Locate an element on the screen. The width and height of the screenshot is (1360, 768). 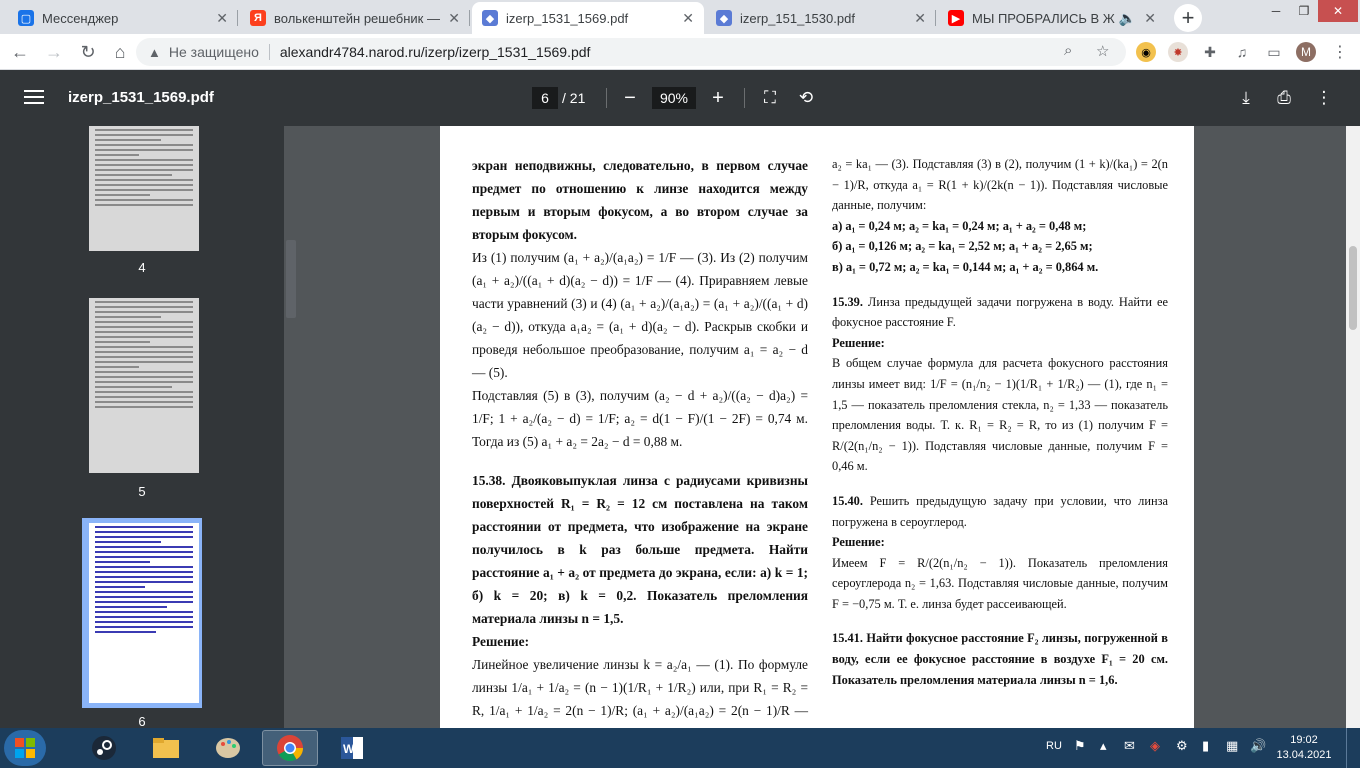
language-indicator: RU is located at coordinates (1054, 746).